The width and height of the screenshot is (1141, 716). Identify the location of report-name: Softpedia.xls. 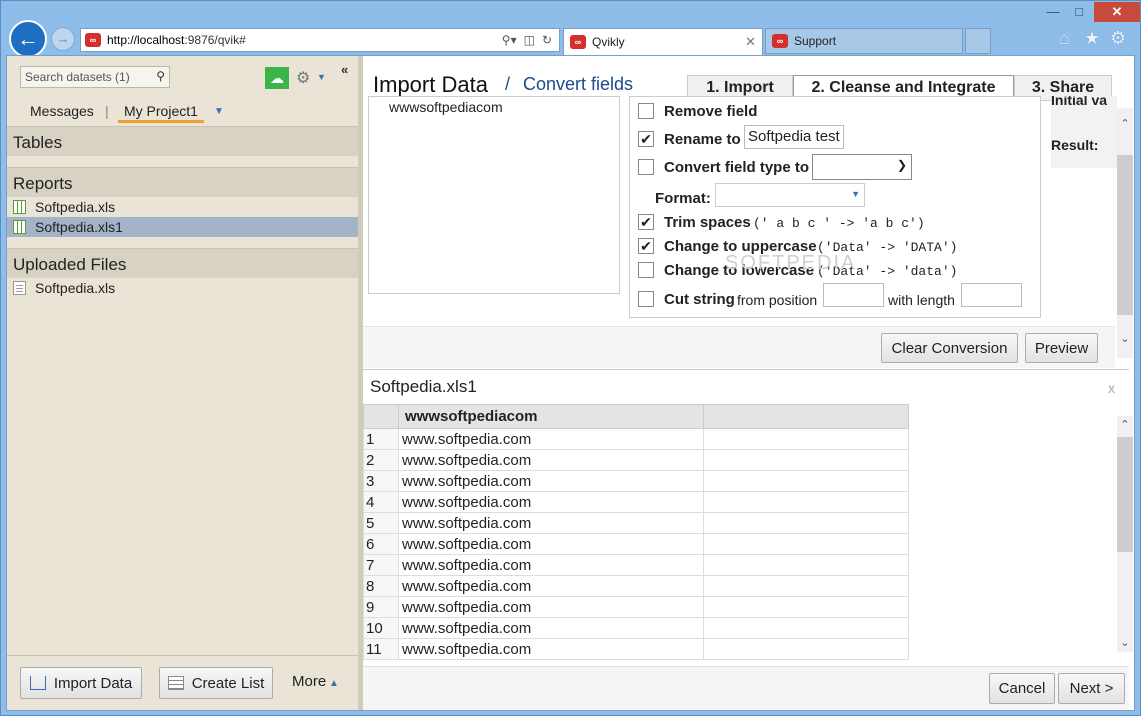
(75, 207).